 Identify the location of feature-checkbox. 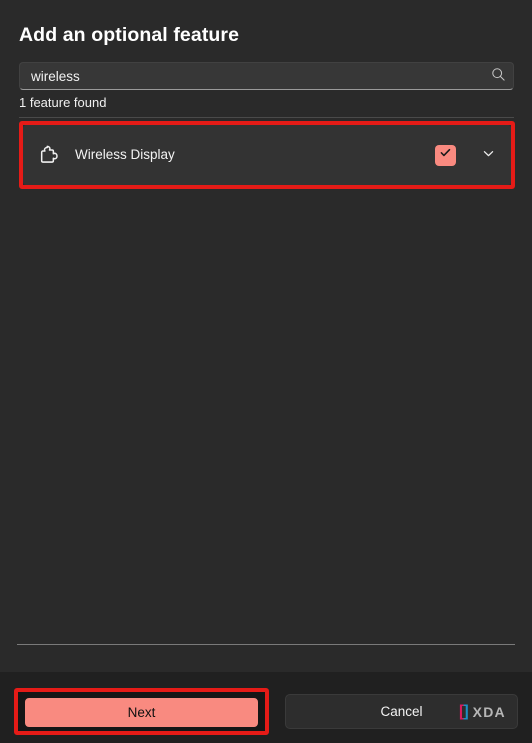
(445, 155).